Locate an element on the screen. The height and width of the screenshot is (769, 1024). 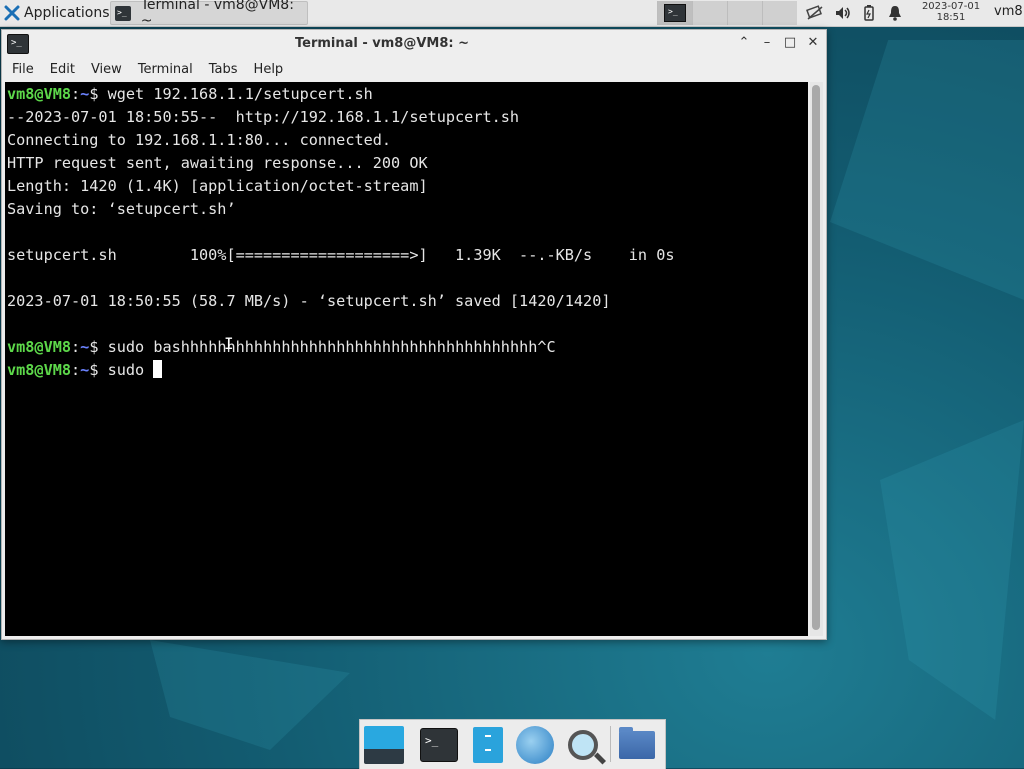
bottom-dock is located at coordinates (512, 744).